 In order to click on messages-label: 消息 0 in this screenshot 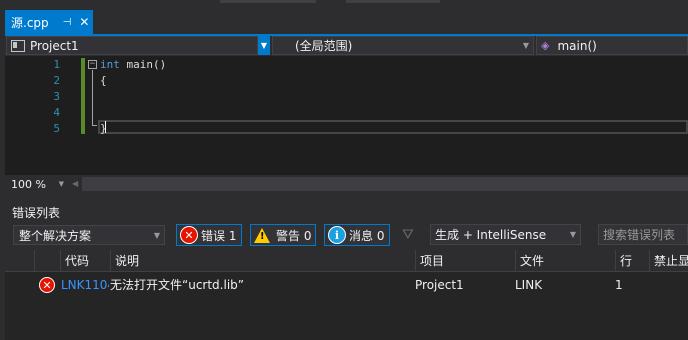, I will do `click(367, 235)`.